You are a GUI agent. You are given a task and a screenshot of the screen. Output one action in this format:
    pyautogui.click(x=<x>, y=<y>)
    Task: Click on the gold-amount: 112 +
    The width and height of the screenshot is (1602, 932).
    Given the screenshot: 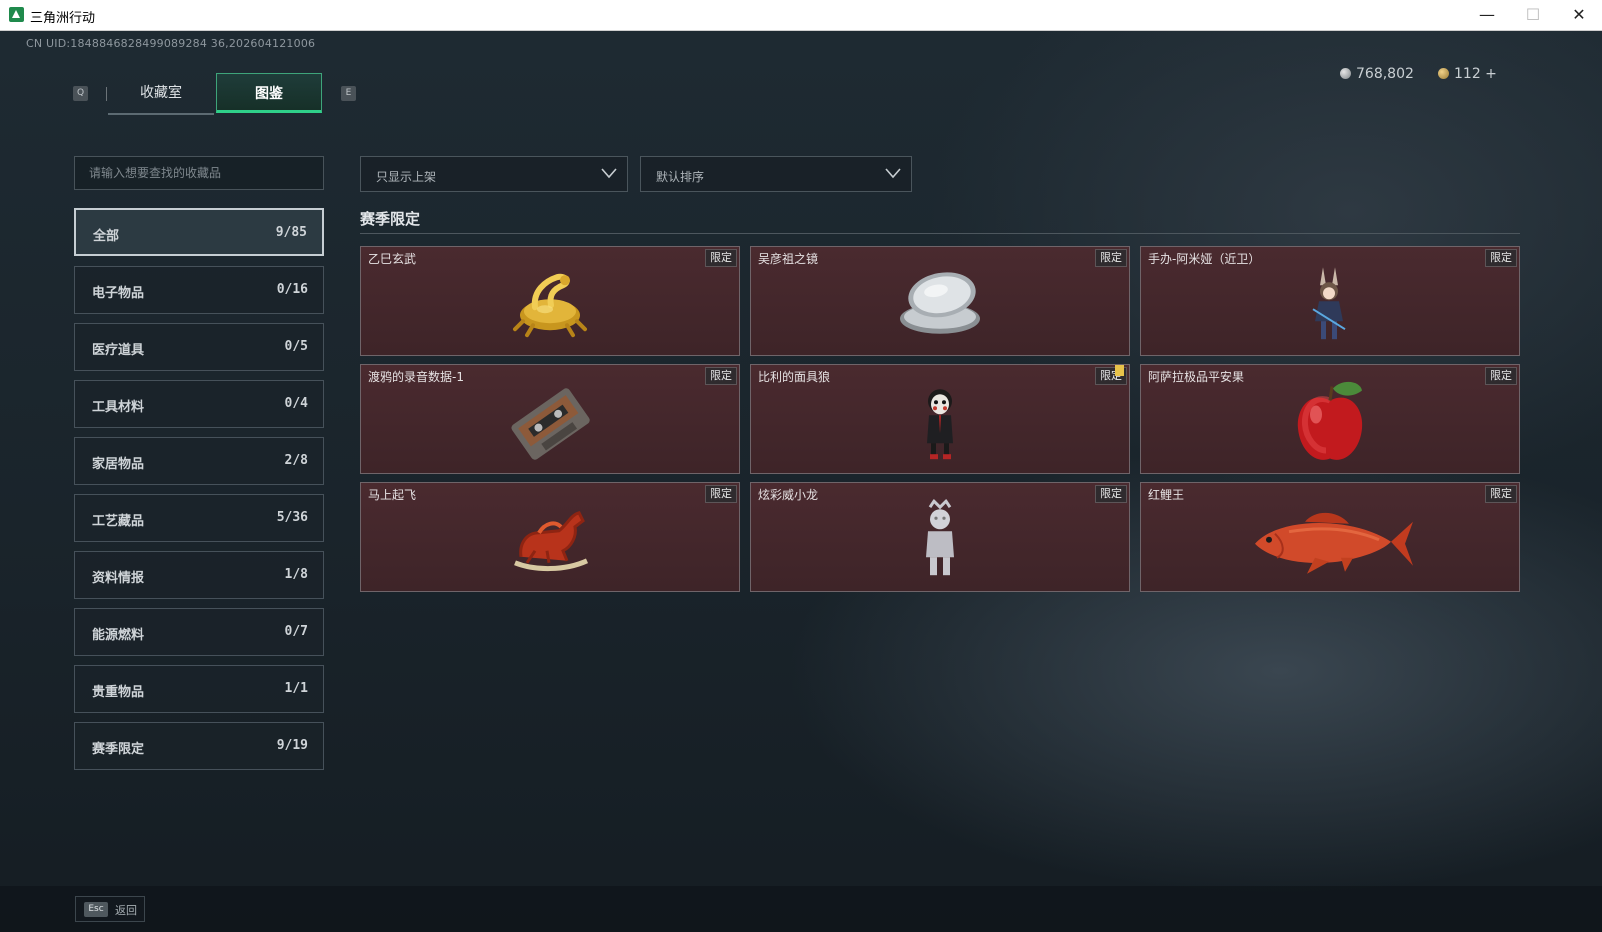 What is the action you would take?
    pyautogui.click(x=1475, y=74)
    